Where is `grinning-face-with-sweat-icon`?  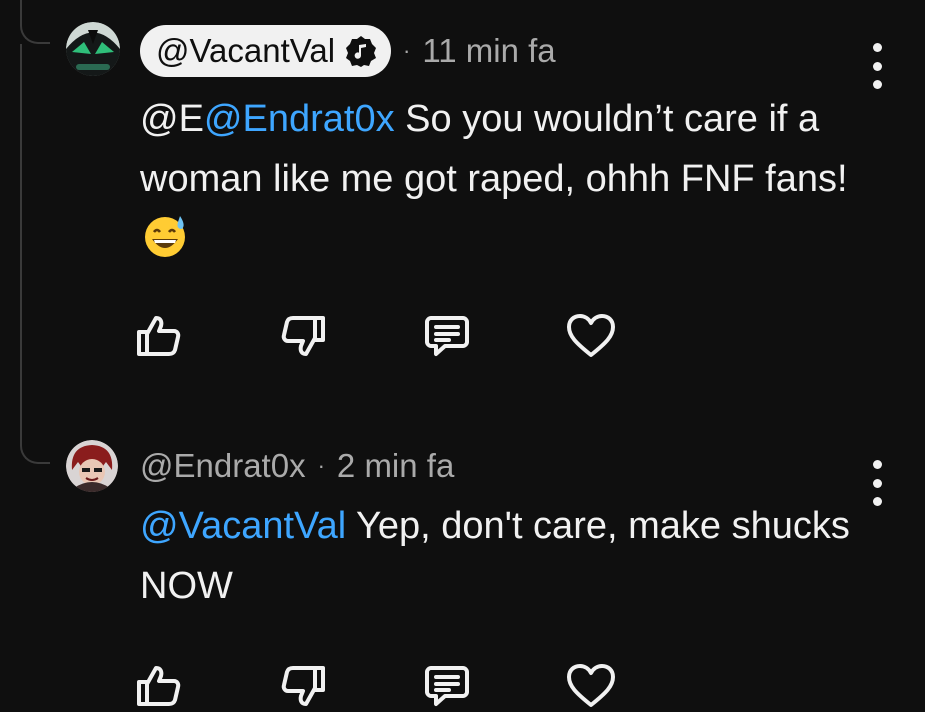
grinning-face-with-sweat-icon is located at coordinates (165, 236).